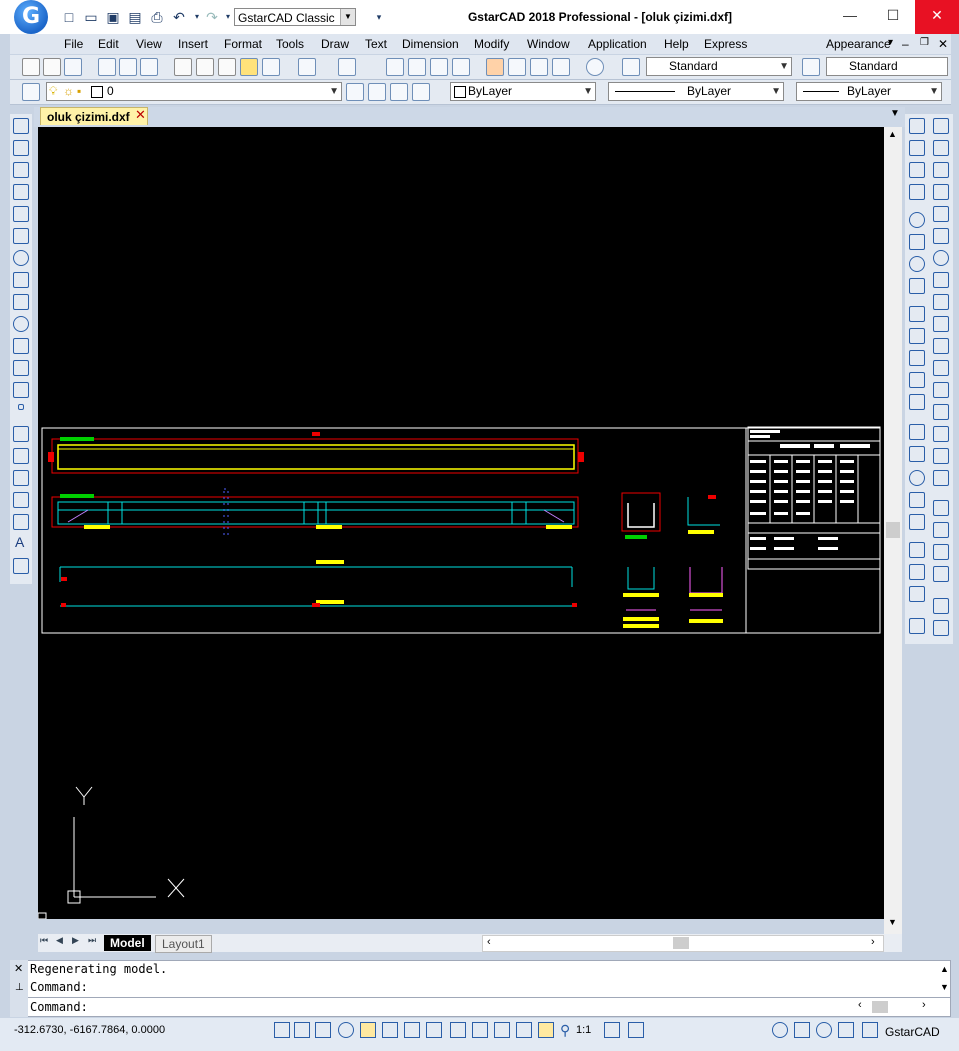  What do you see at coordinates (335, 44) in the screenshot?
I see `menu-draw: Draw` at bounding box center [335, 44].